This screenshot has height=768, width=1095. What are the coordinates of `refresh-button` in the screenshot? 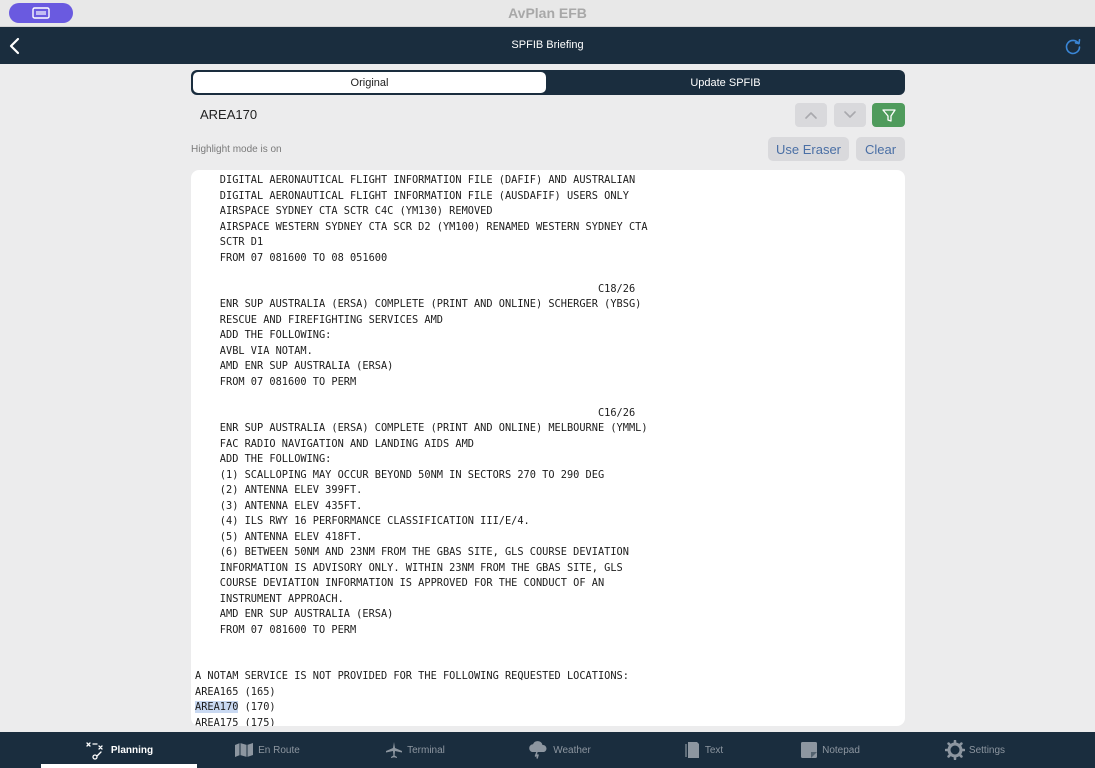 It's located at (1073, 46).